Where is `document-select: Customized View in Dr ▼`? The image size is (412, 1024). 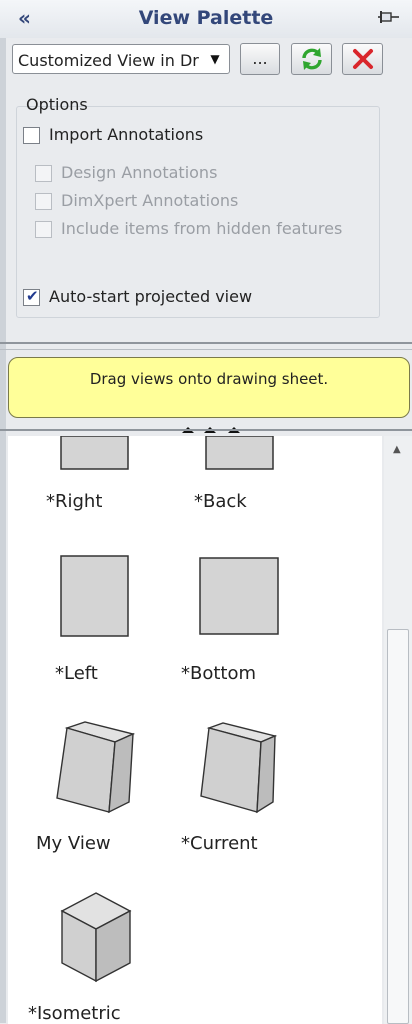
document-select: Customized View in Dr ▼ is located at coordinates (121, 59).